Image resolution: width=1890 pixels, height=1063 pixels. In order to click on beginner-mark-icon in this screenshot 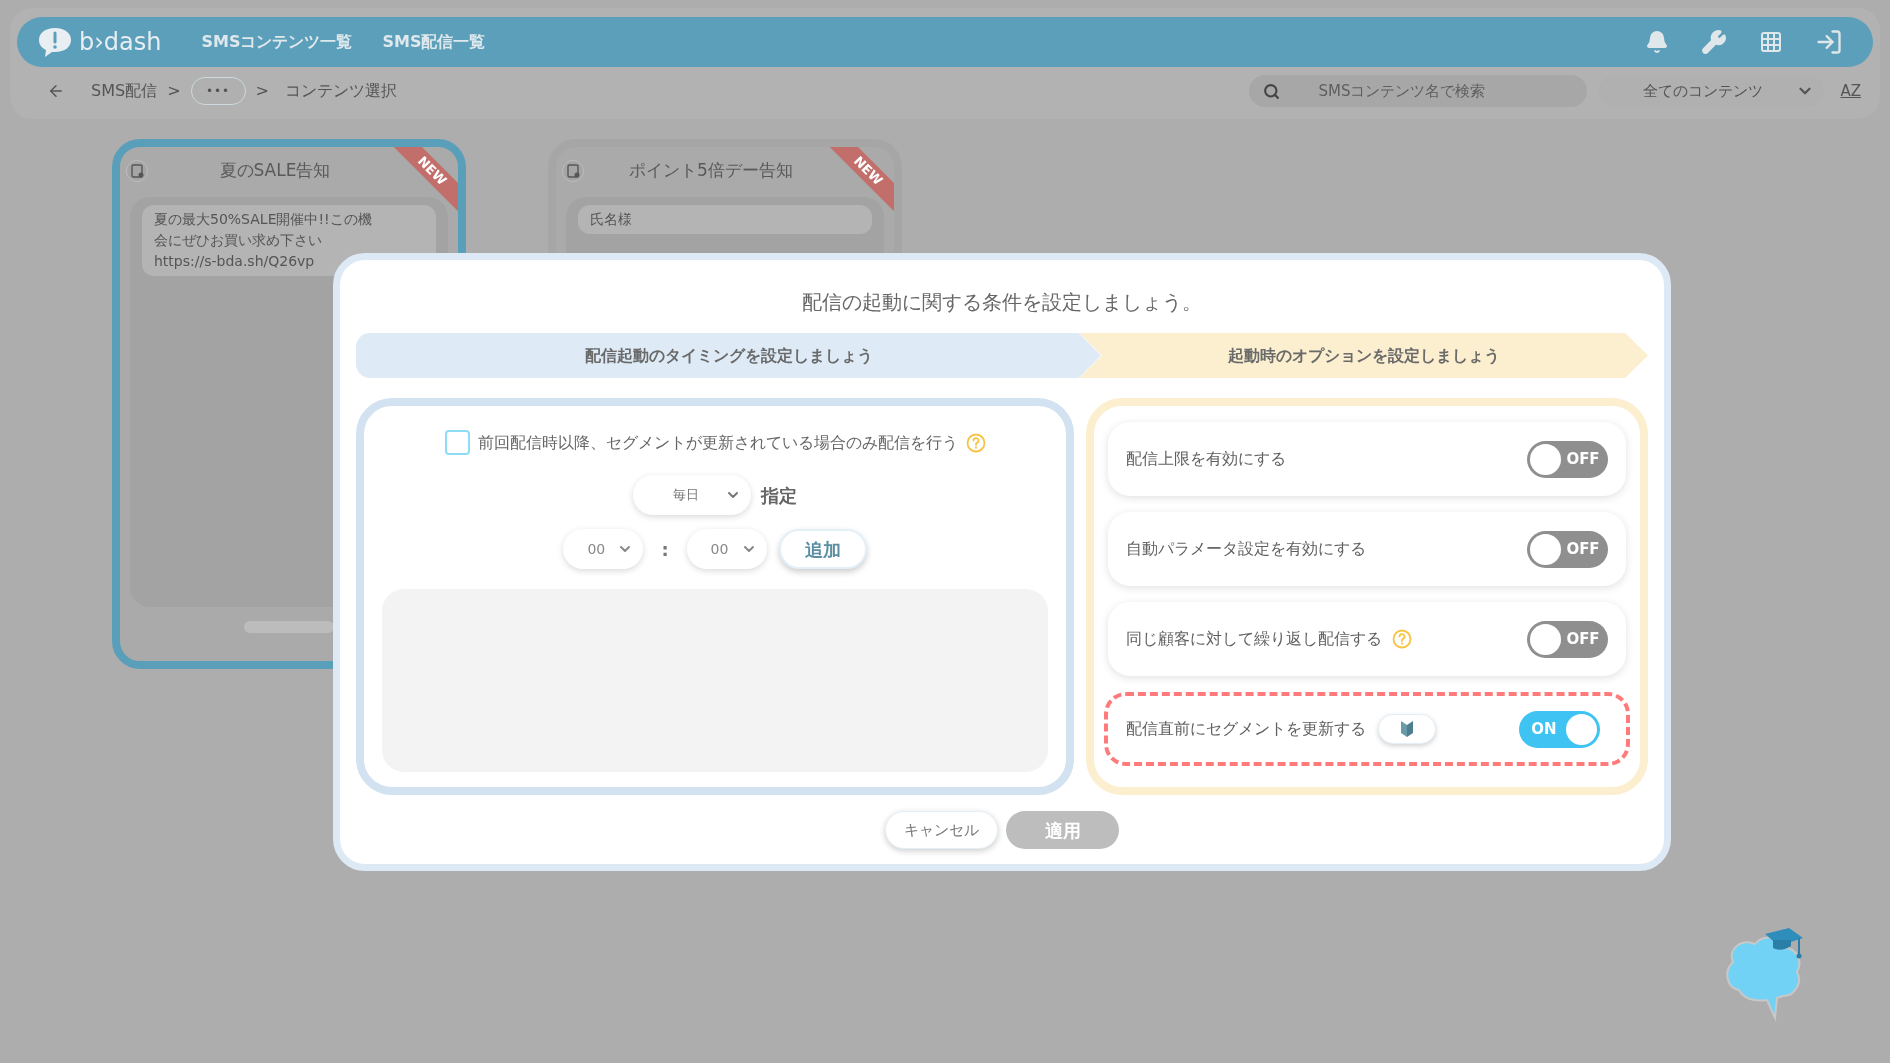, I will do `click(1407, 729)`.